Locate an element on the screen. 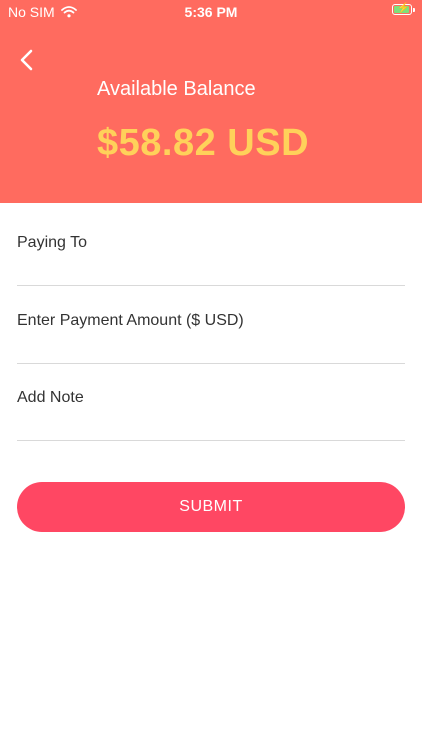  note-field: Add Note is located at coordinates (211, 402).